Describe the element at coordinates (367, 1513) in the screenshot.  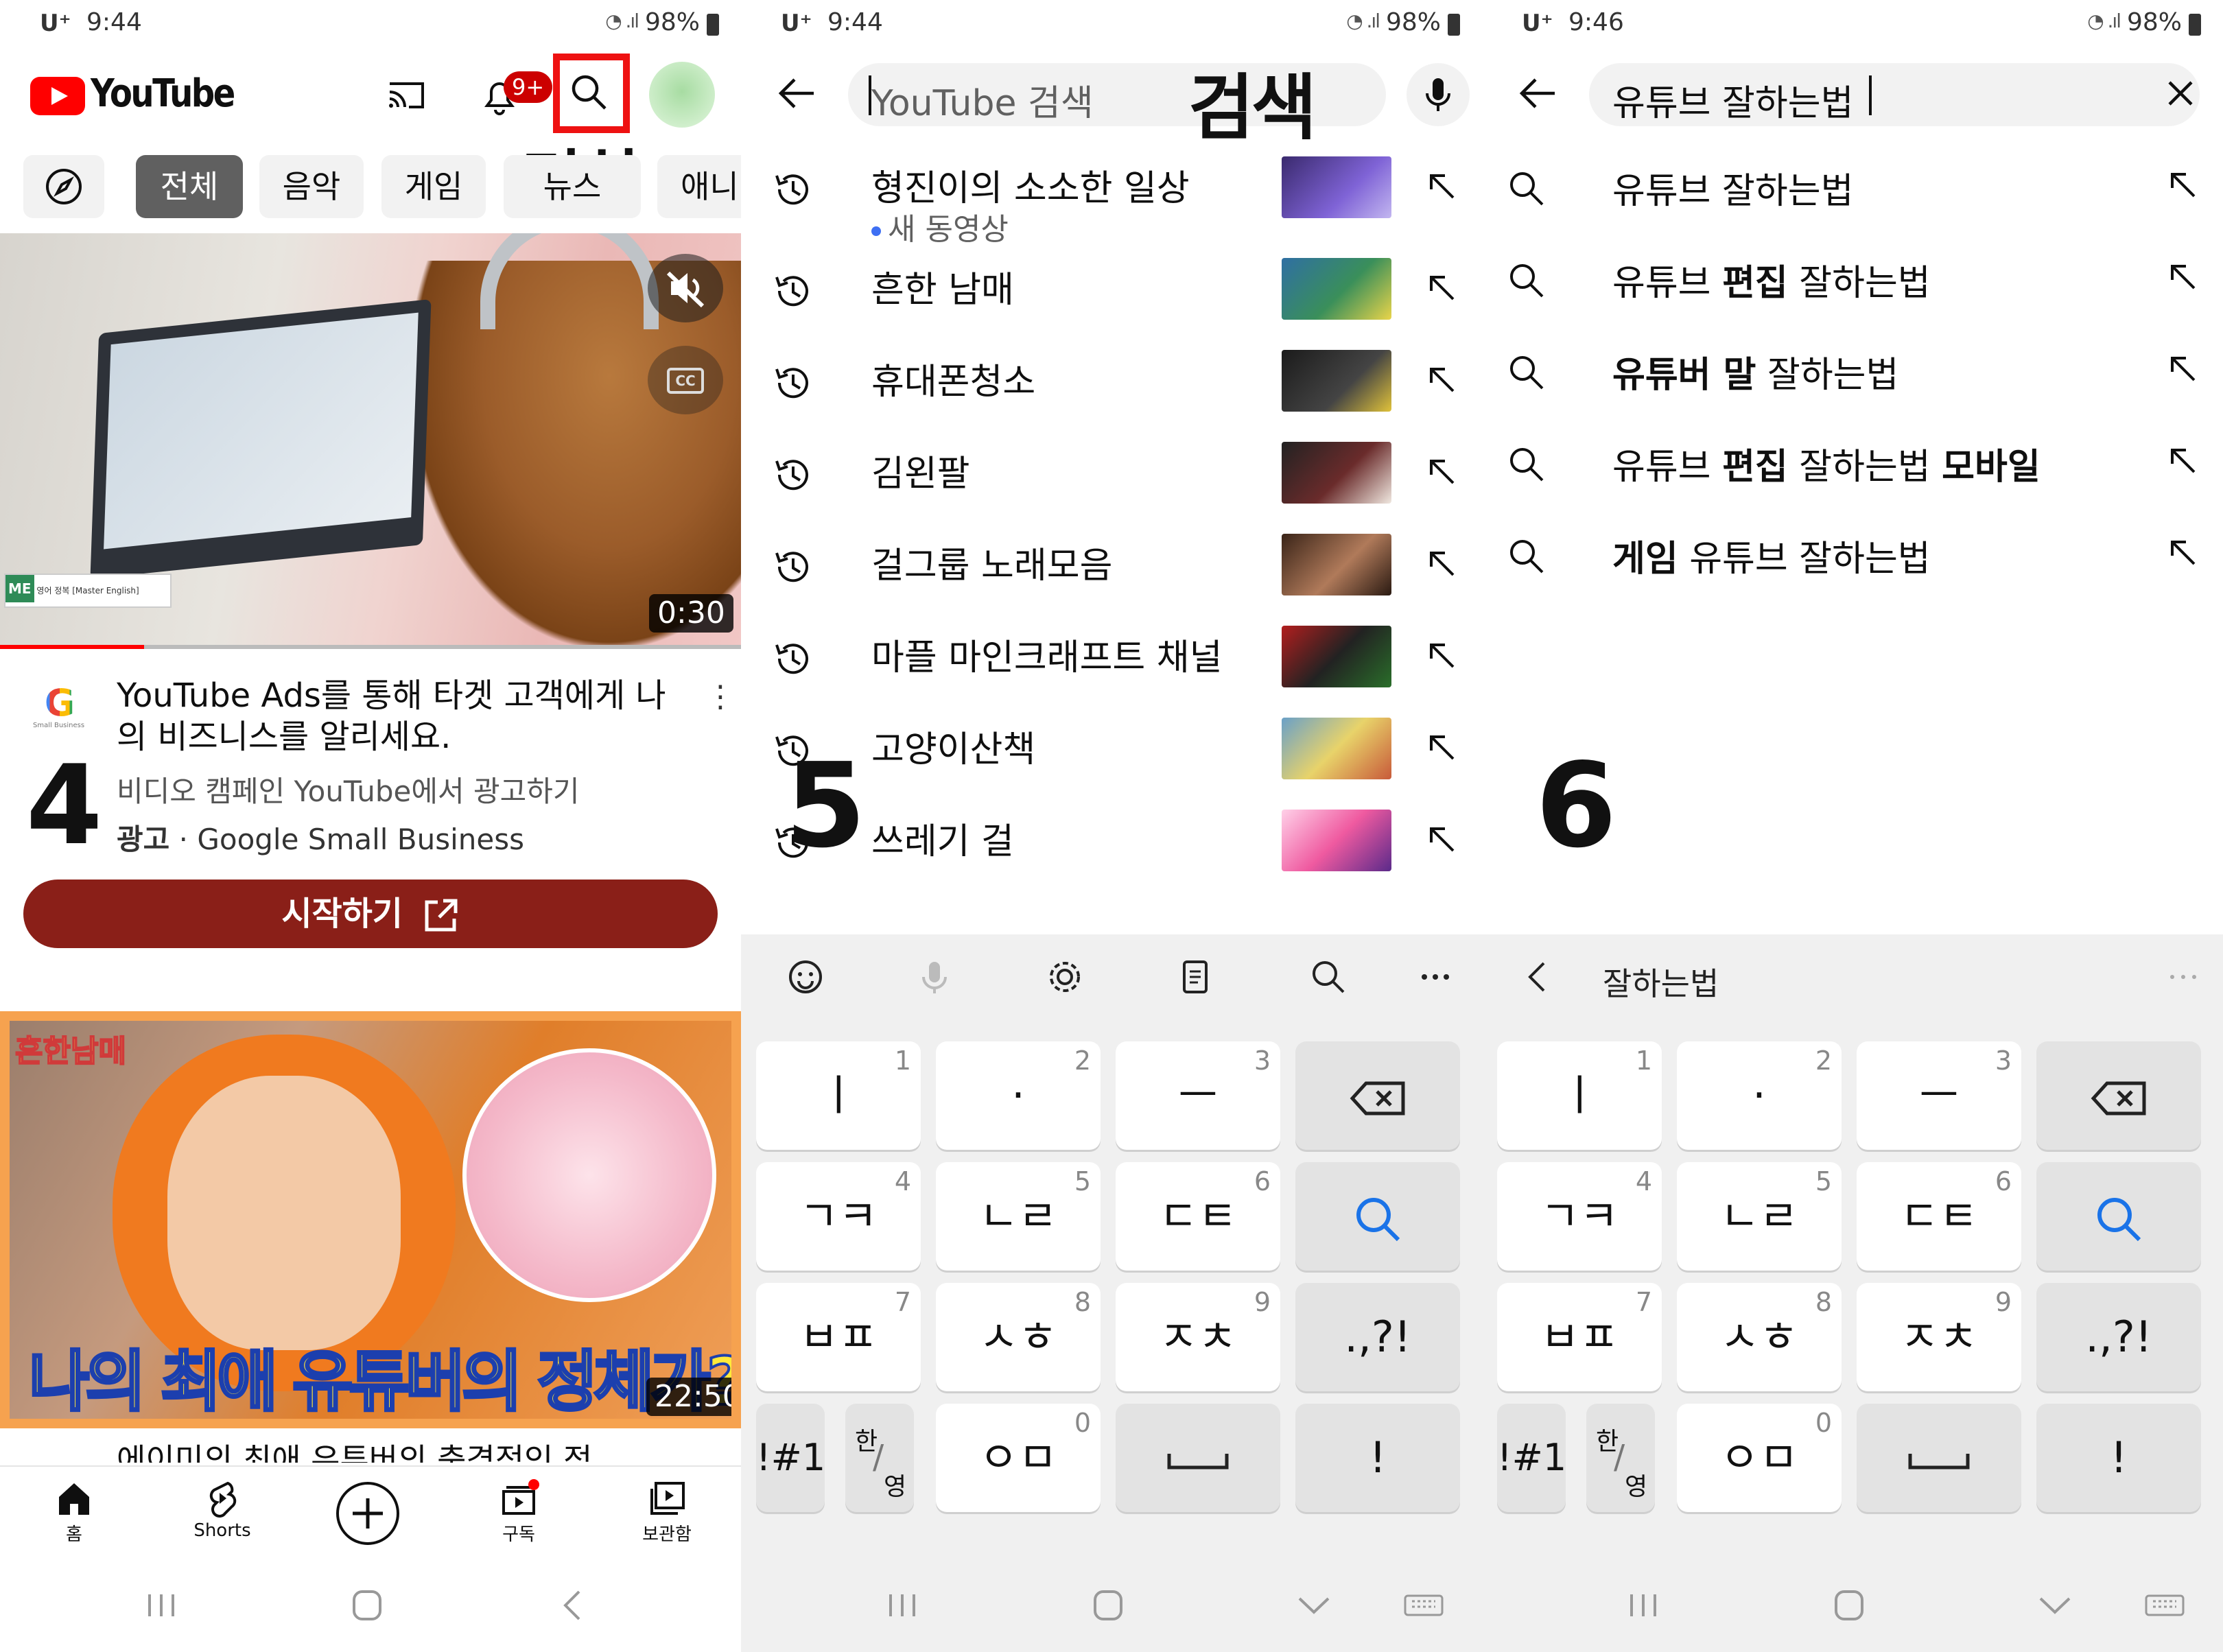
I see `create-button` at that location.